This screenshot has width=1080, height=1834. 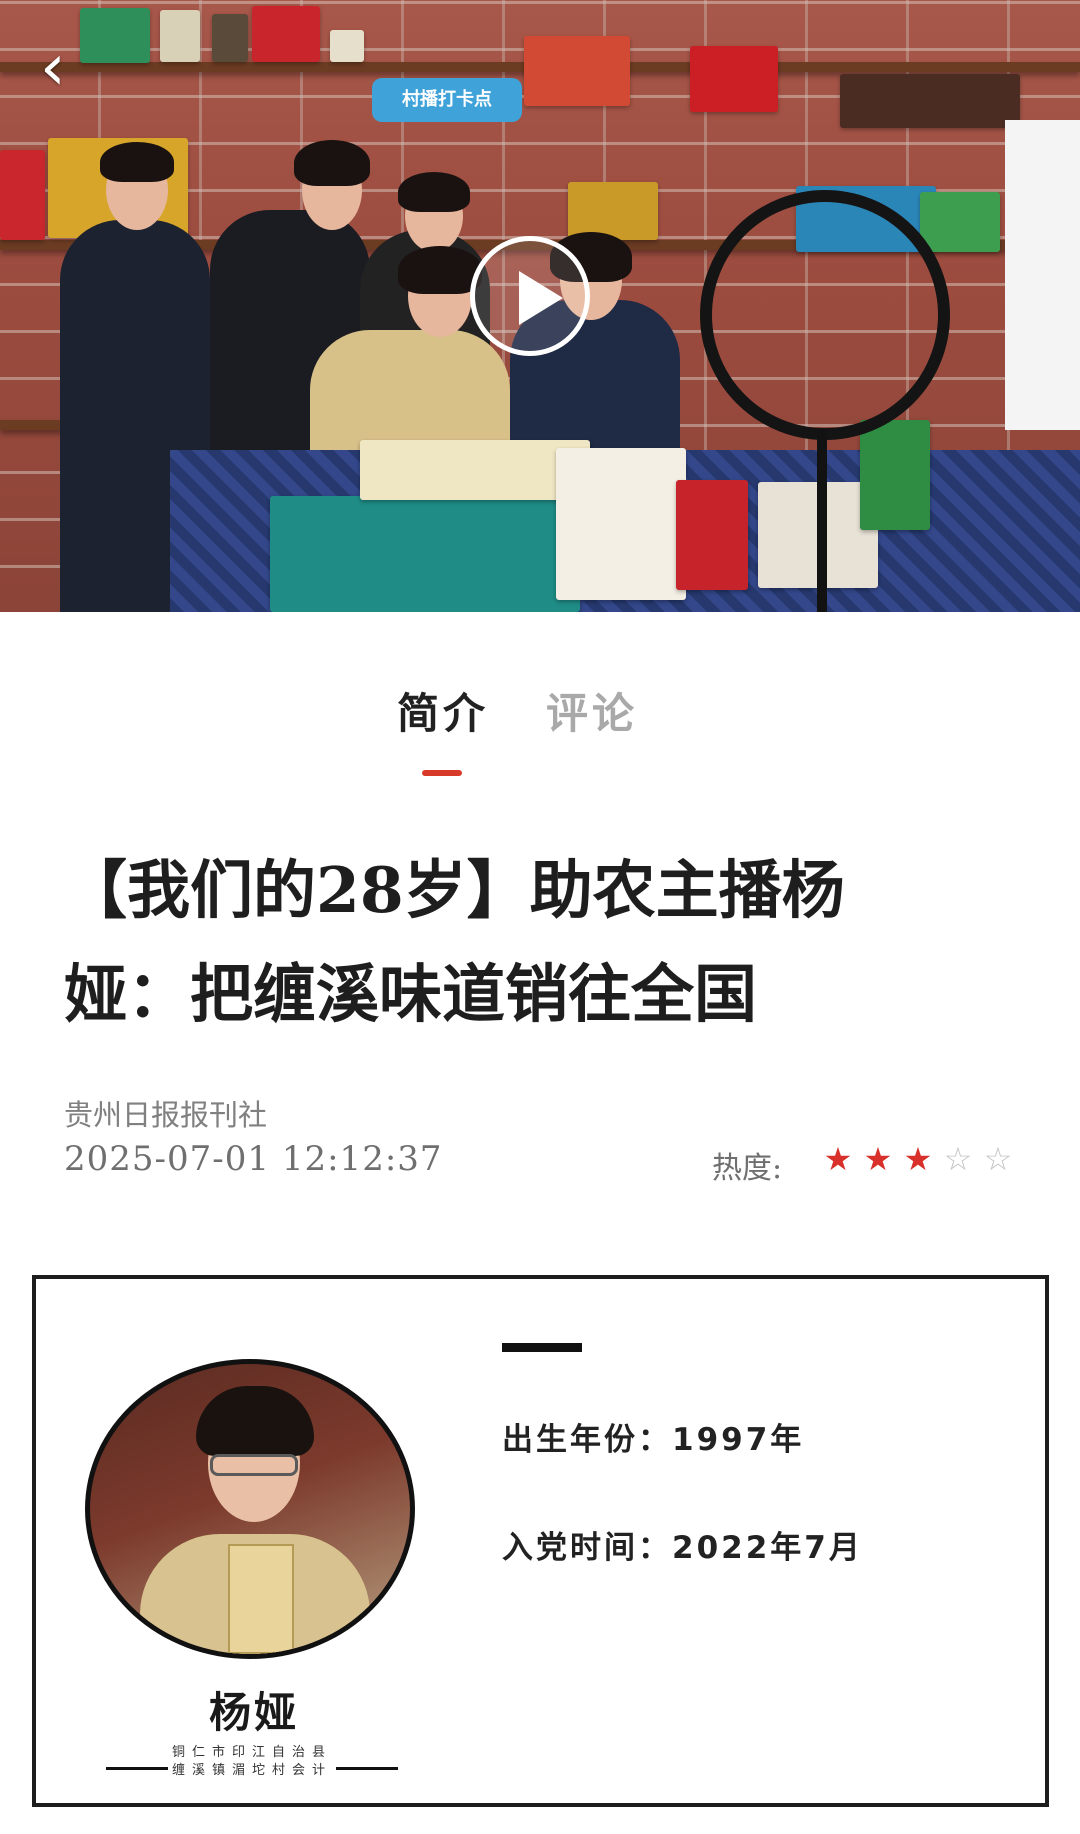 I want to click on ring-light, so click(x=825, y=315).